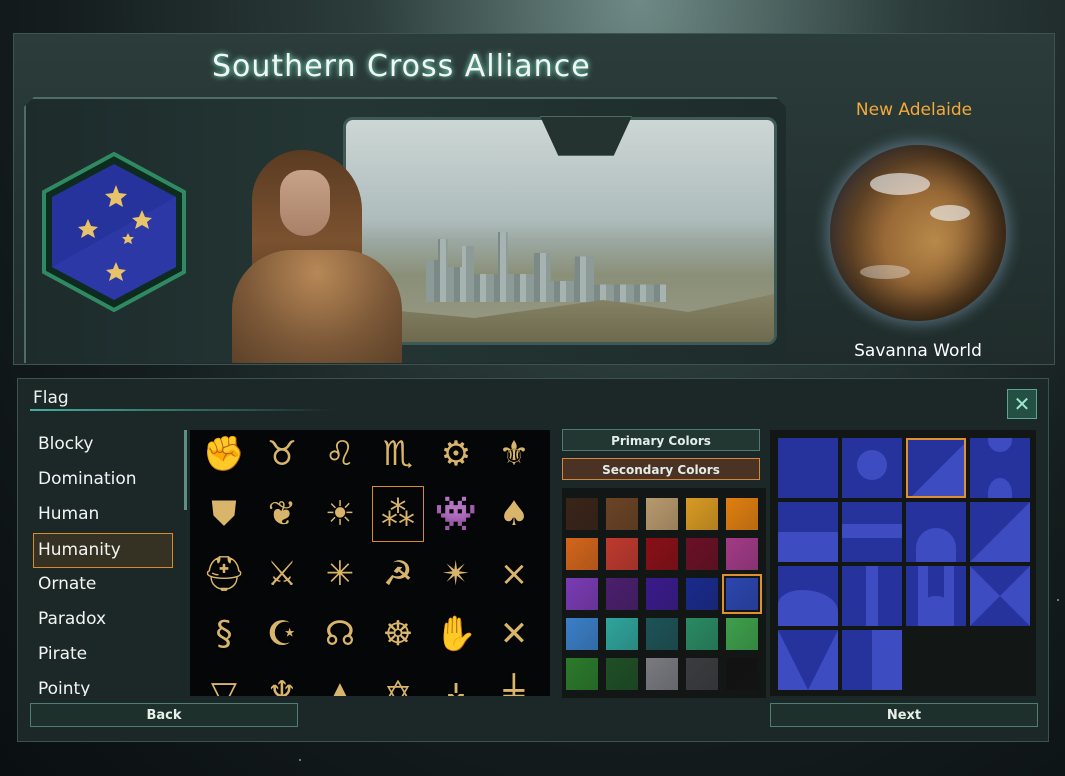  Describe the element at coordinates (224, 456) in the screenshot. I see `raised-fist-icon: ✊` at that location.